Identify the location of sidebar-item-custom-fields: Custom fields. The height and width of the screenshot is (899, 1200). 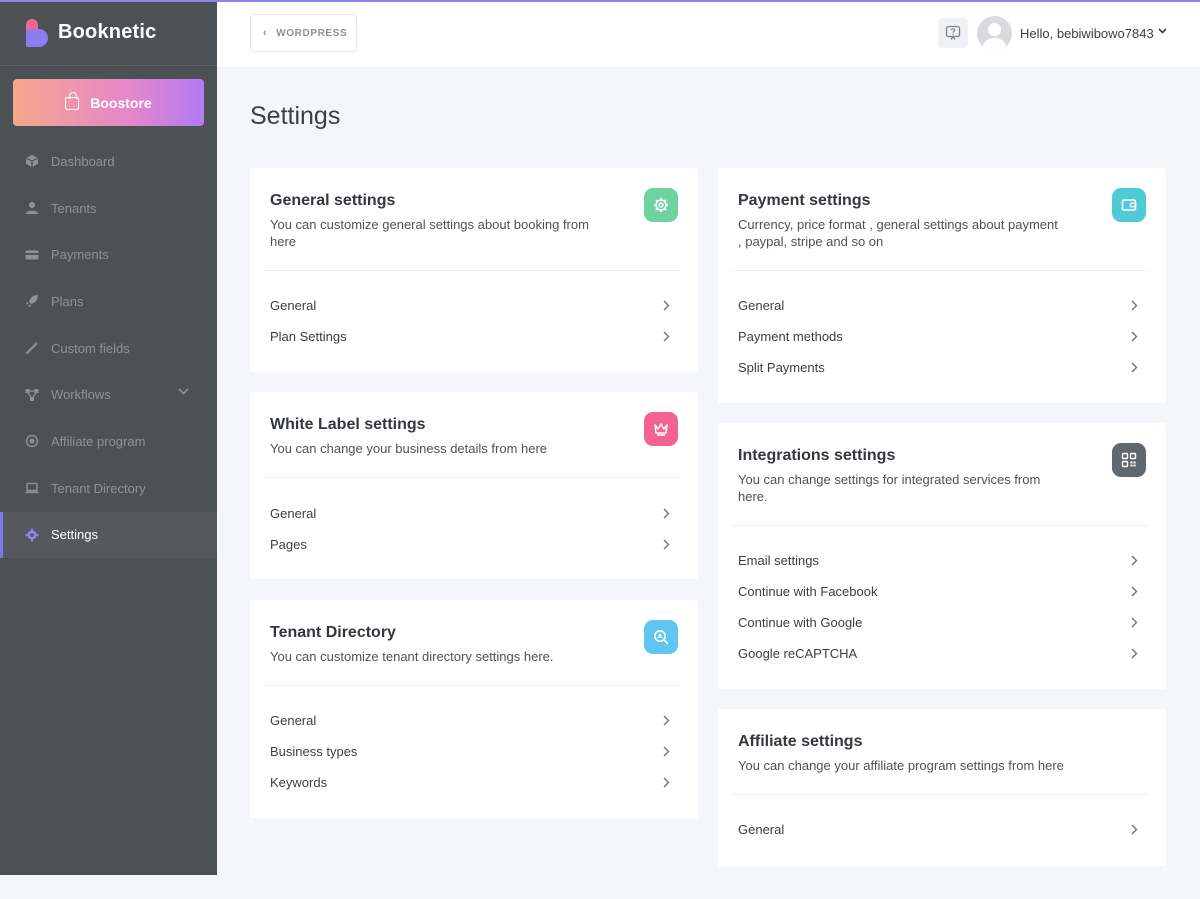
(108, 348).